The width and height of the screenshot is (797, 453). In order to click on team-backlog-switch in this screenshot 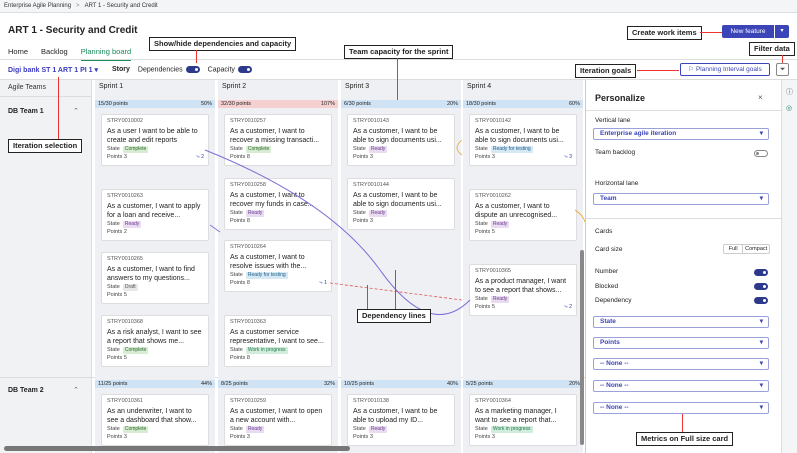, I will do `click(761, 153)`.